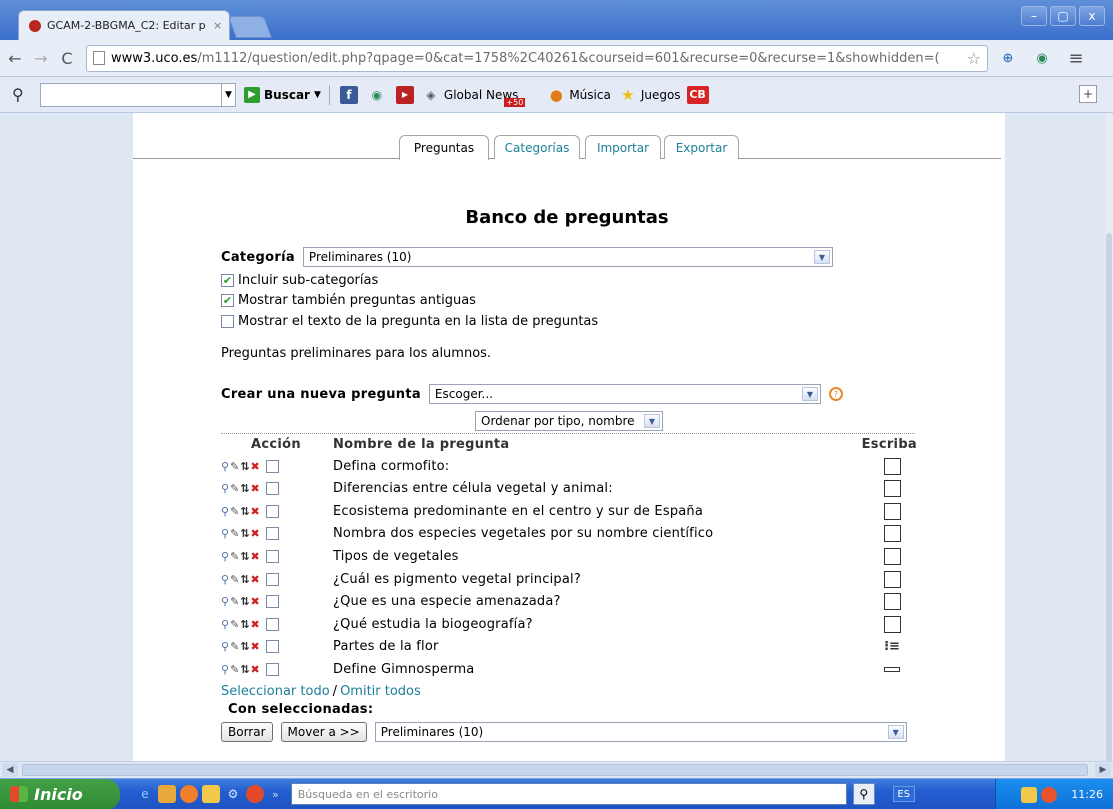  What do you see at coordinates (145, 794) in the screenshot?
I see `ie-icon: e` at bounding box center [145, 794].